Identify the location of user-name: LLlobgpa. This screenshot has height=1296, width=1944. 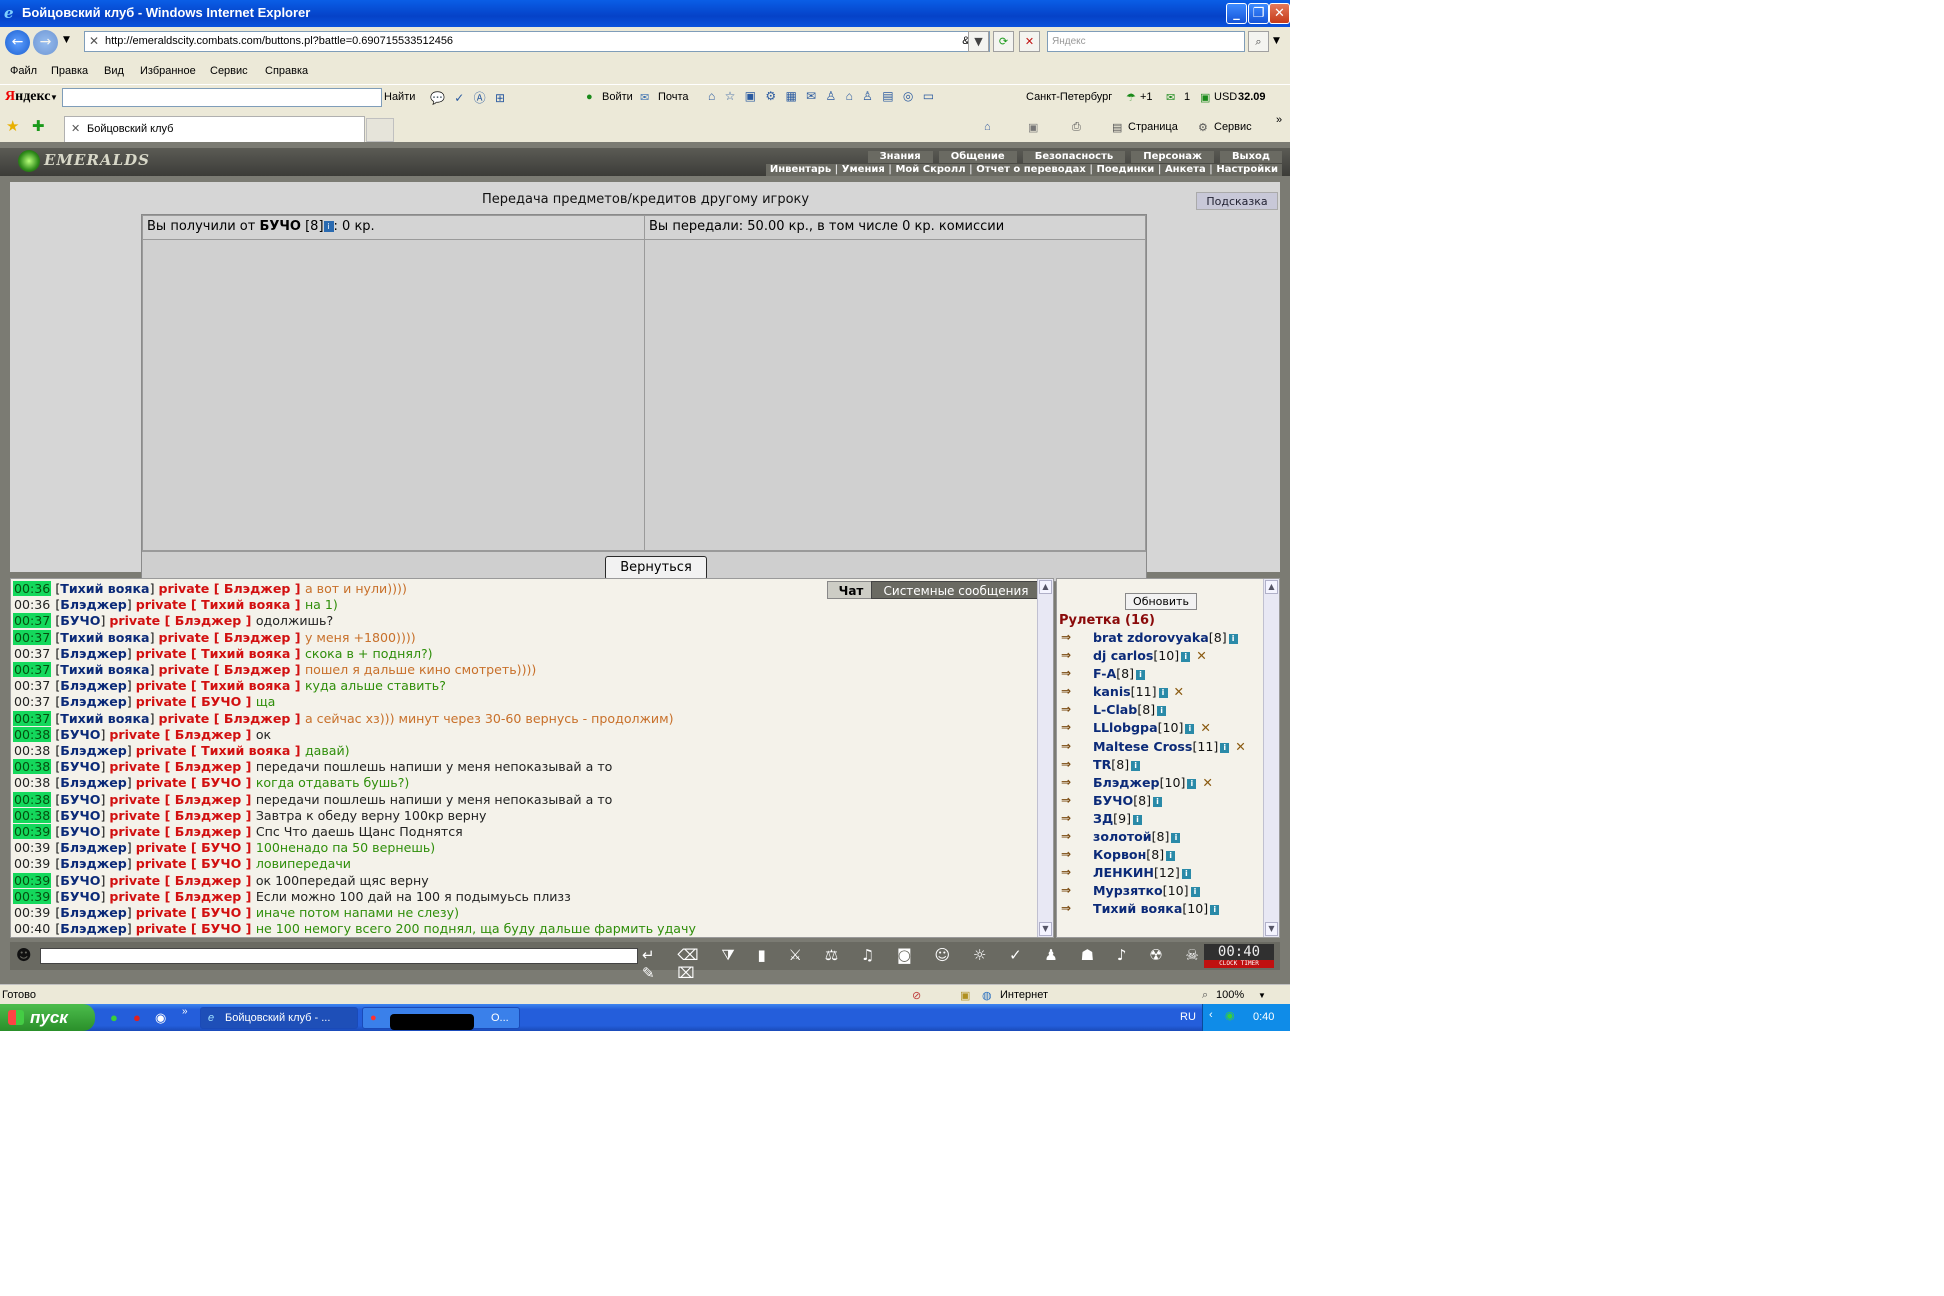
(1125, 727).